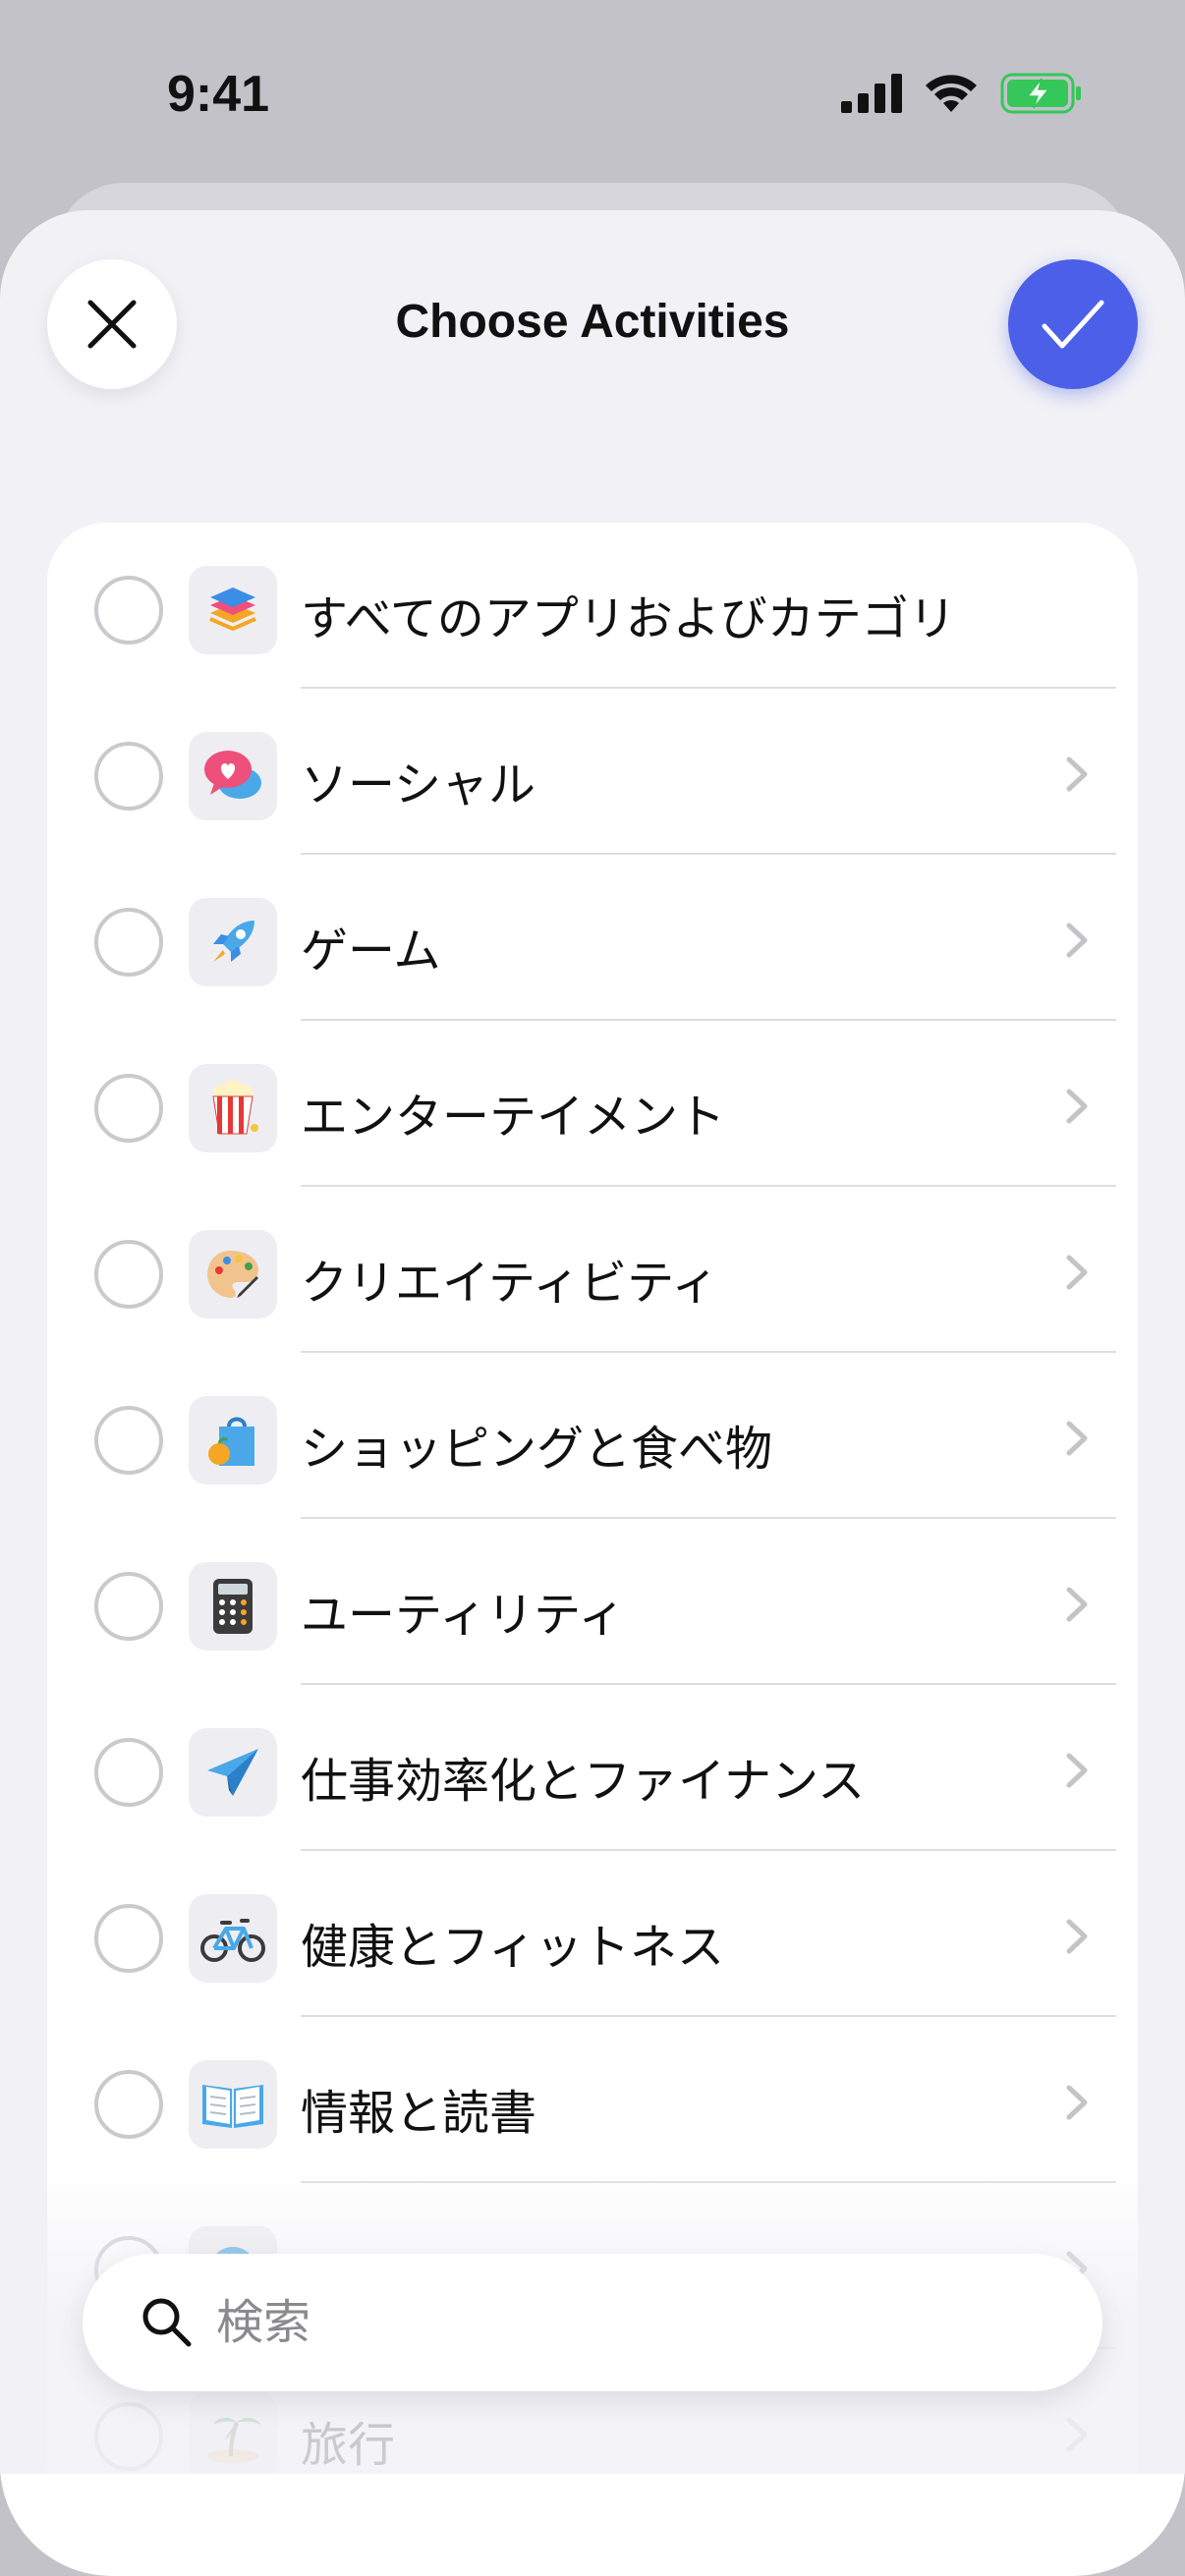  I want to click on list-item-label: ユーティリティ, so click(464, 1615).